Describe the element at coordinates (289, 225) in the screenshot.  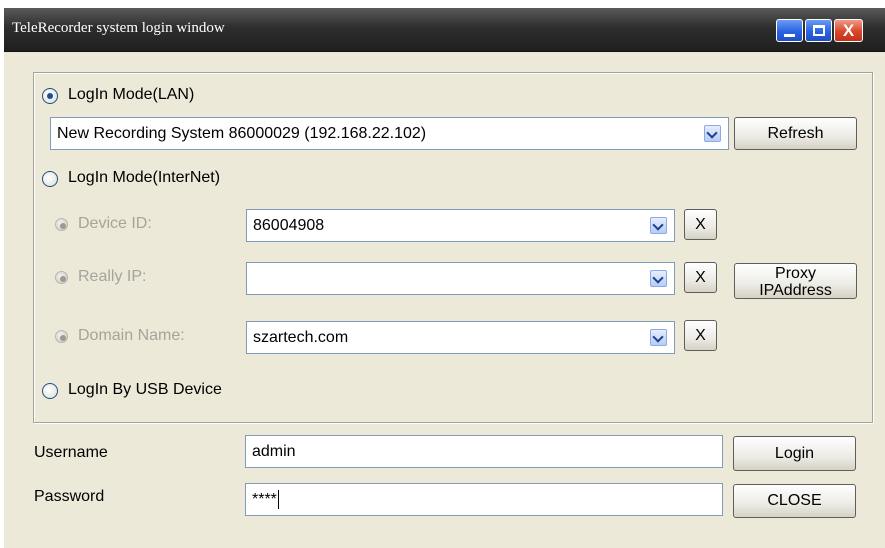
I see `device-id-value: 86004908` at that location.